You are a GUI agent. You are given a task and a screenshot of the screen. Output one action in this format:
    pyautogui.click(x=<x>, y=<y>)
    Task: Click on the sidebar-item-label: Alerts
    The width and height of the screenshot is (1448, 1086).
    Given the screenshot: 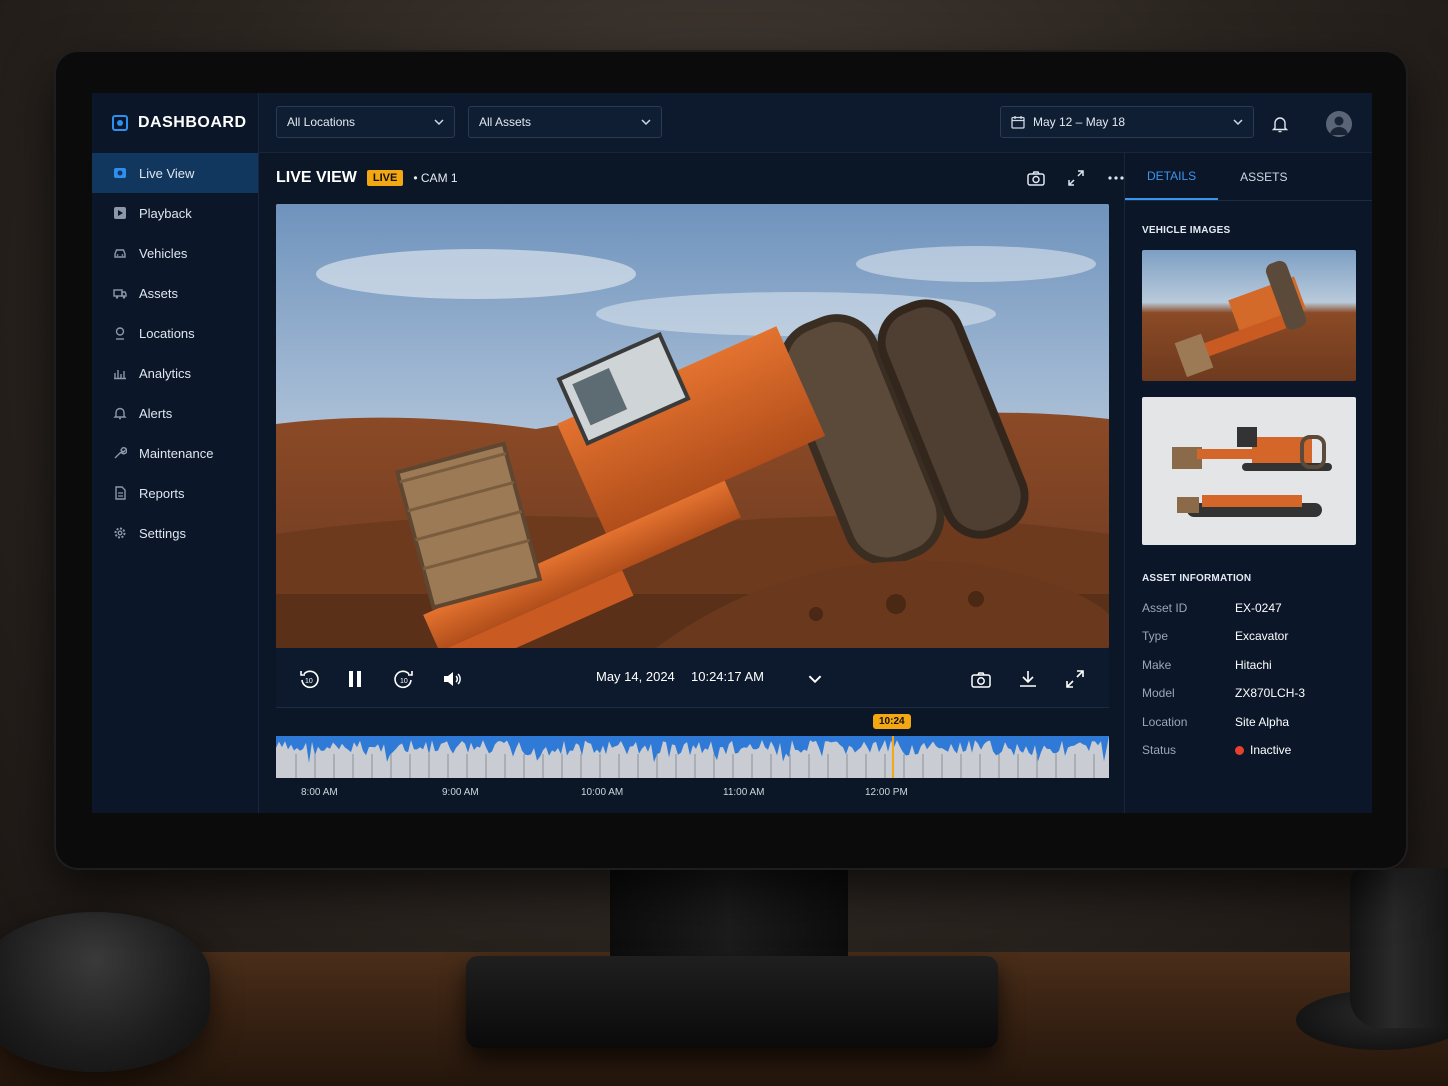 What is the action you would take?
    pyautogui.click(x=156, y=413)
    